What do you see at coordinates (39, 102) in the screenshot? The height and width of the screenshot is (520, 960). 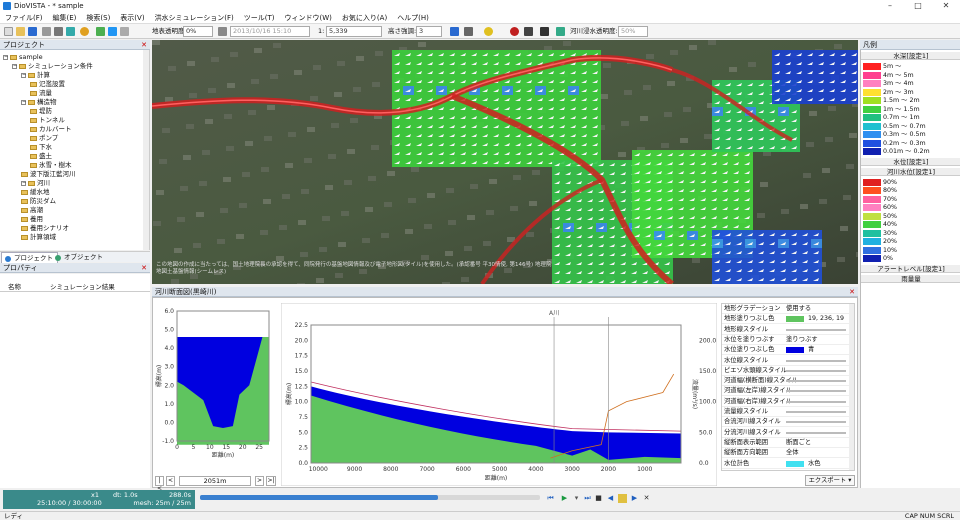 I see `tree-item: − 構造物` at bounding box center [39, 102].